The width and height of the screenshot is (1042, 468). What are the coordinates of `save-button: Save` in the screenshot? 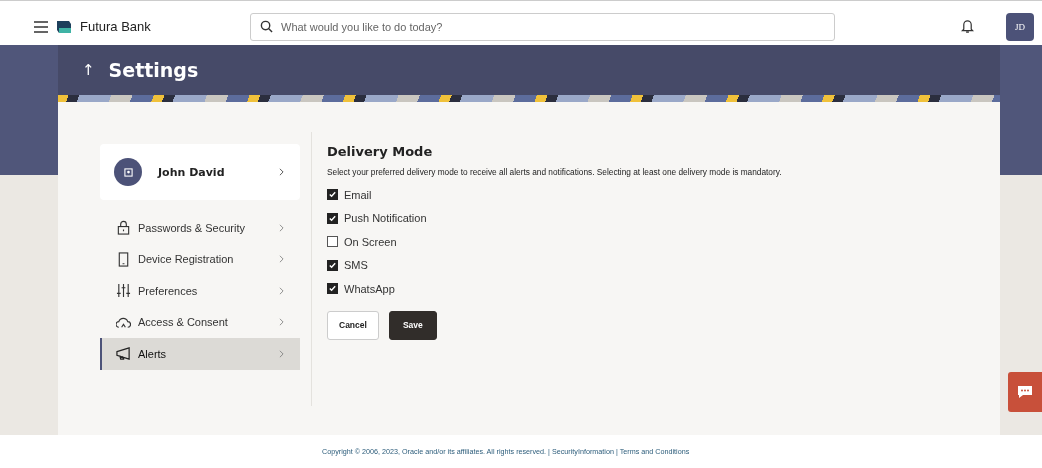 It's located at (412, 325).